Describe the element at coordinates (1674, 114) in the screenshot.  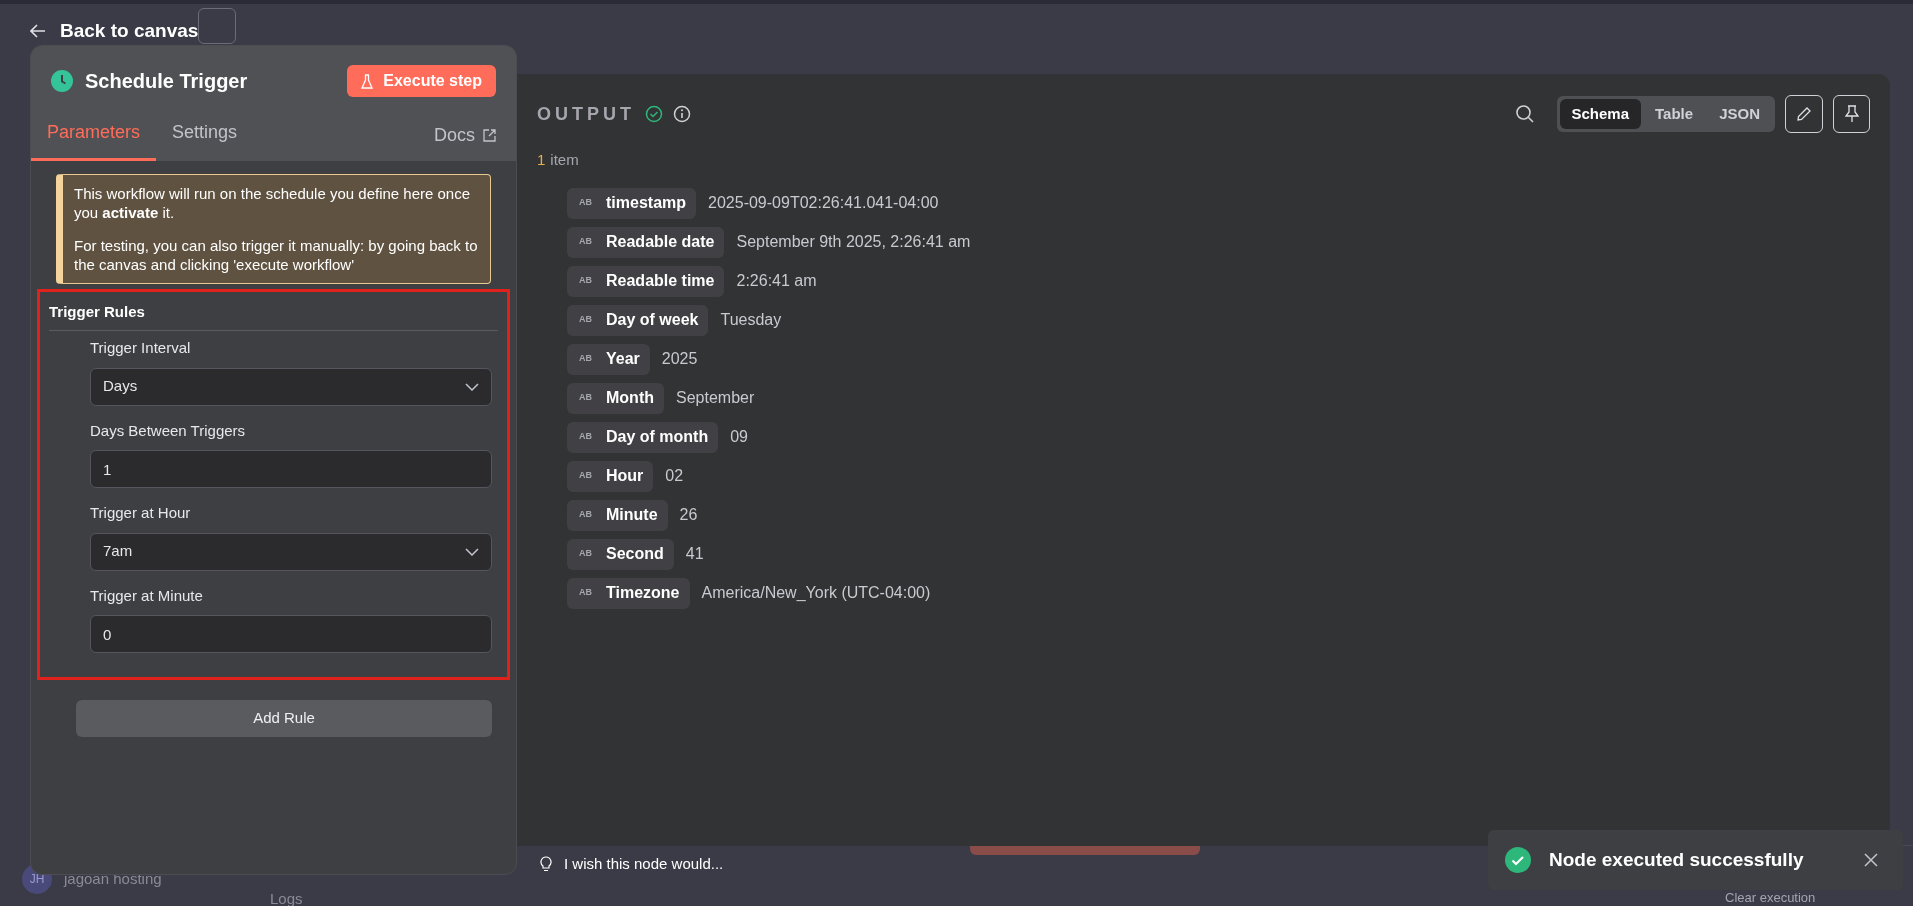
I see `view-tab: Table` at that location.